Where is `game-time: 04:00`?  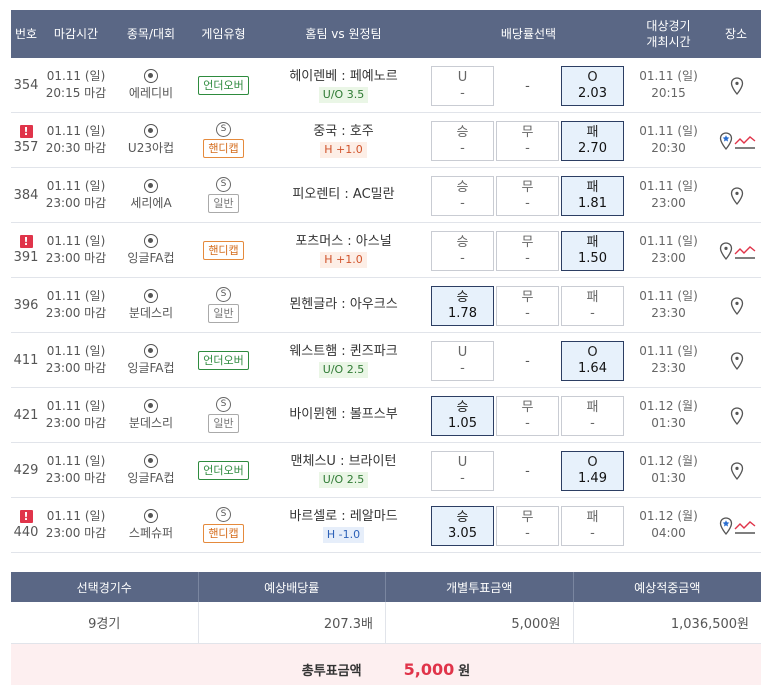
game-time: 04:00 is located at coordinates (668, 533).